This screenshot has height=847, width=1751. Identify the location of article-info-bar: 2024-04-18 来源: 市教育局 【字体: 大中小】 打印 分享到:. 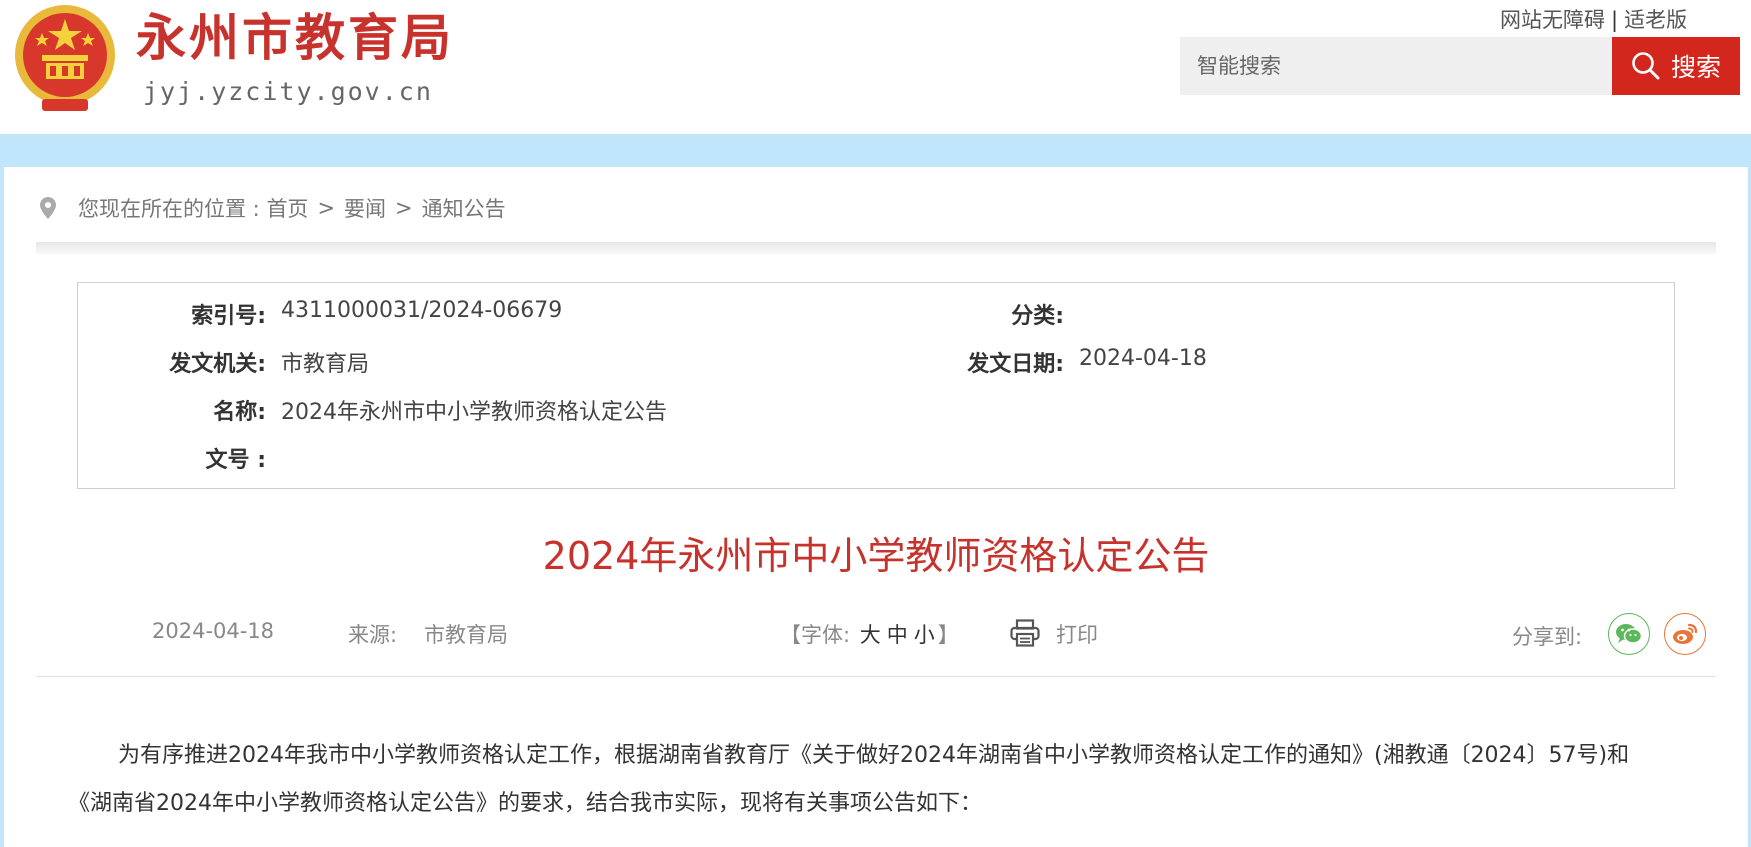
(876, 632).